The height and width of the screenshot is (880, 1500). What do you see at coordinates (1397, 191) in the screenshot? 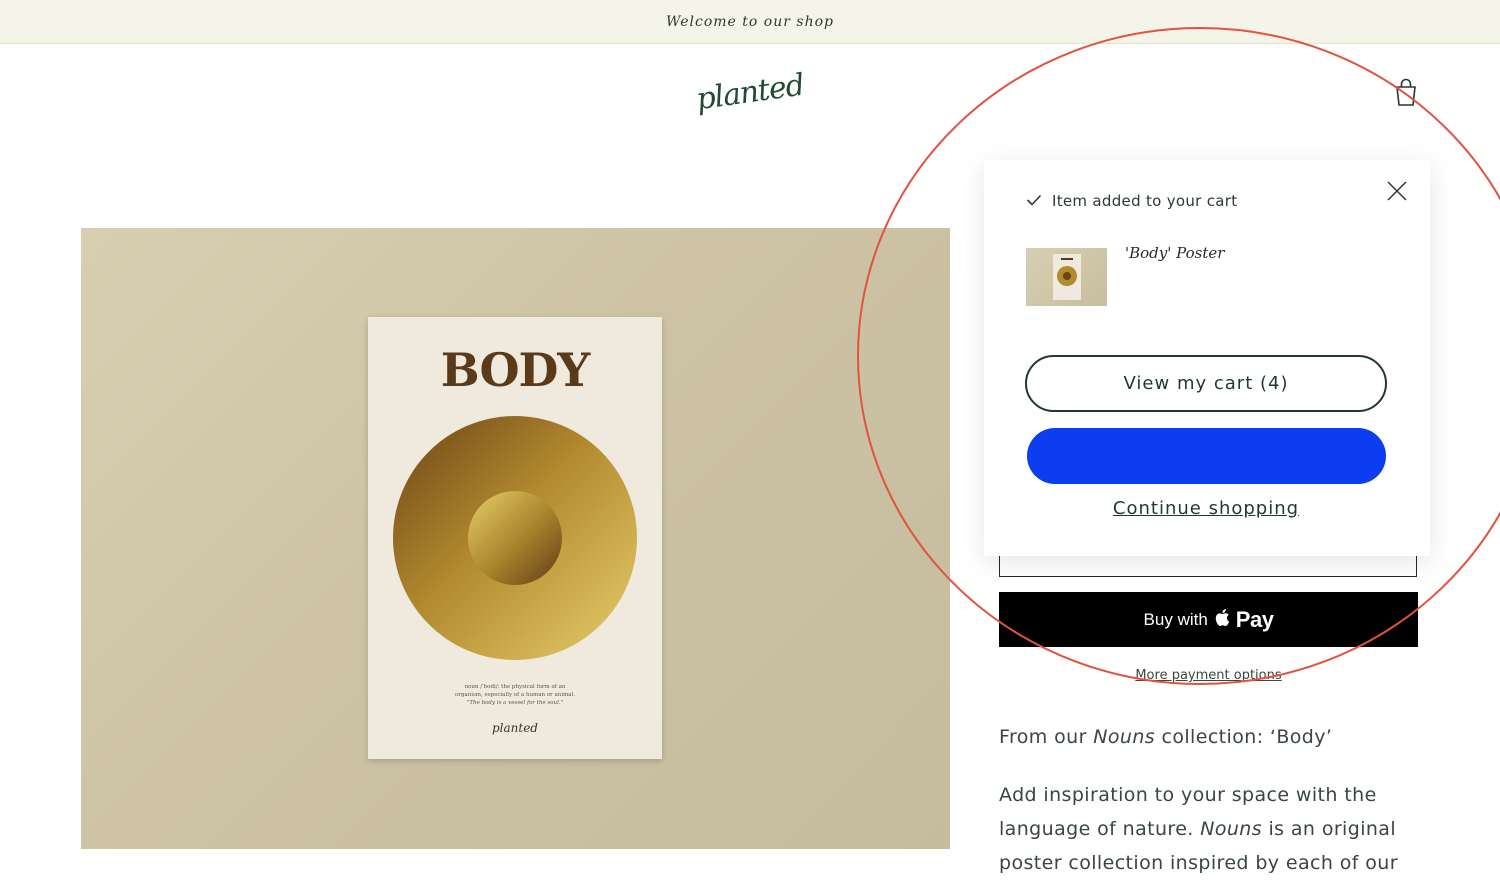
I see `close-icon` at bounding box center [1397, 191].